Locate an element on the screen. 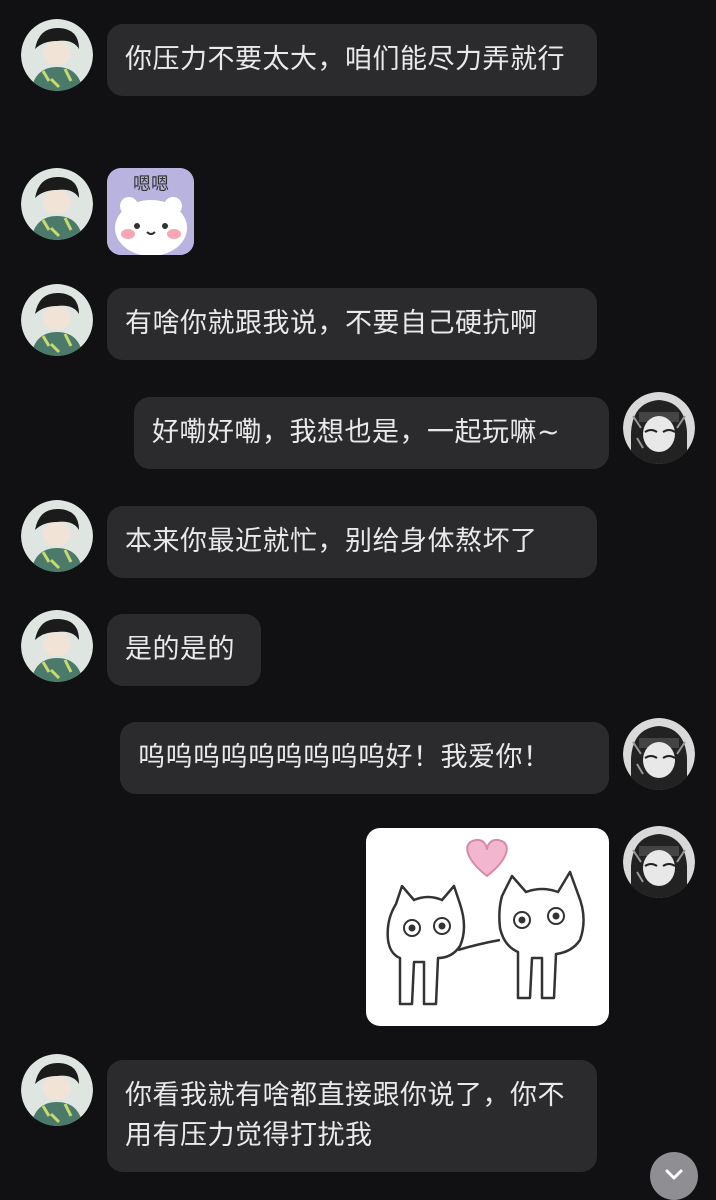  bear-sticker: 嗯嗯 is located at coordinates (150, 211).